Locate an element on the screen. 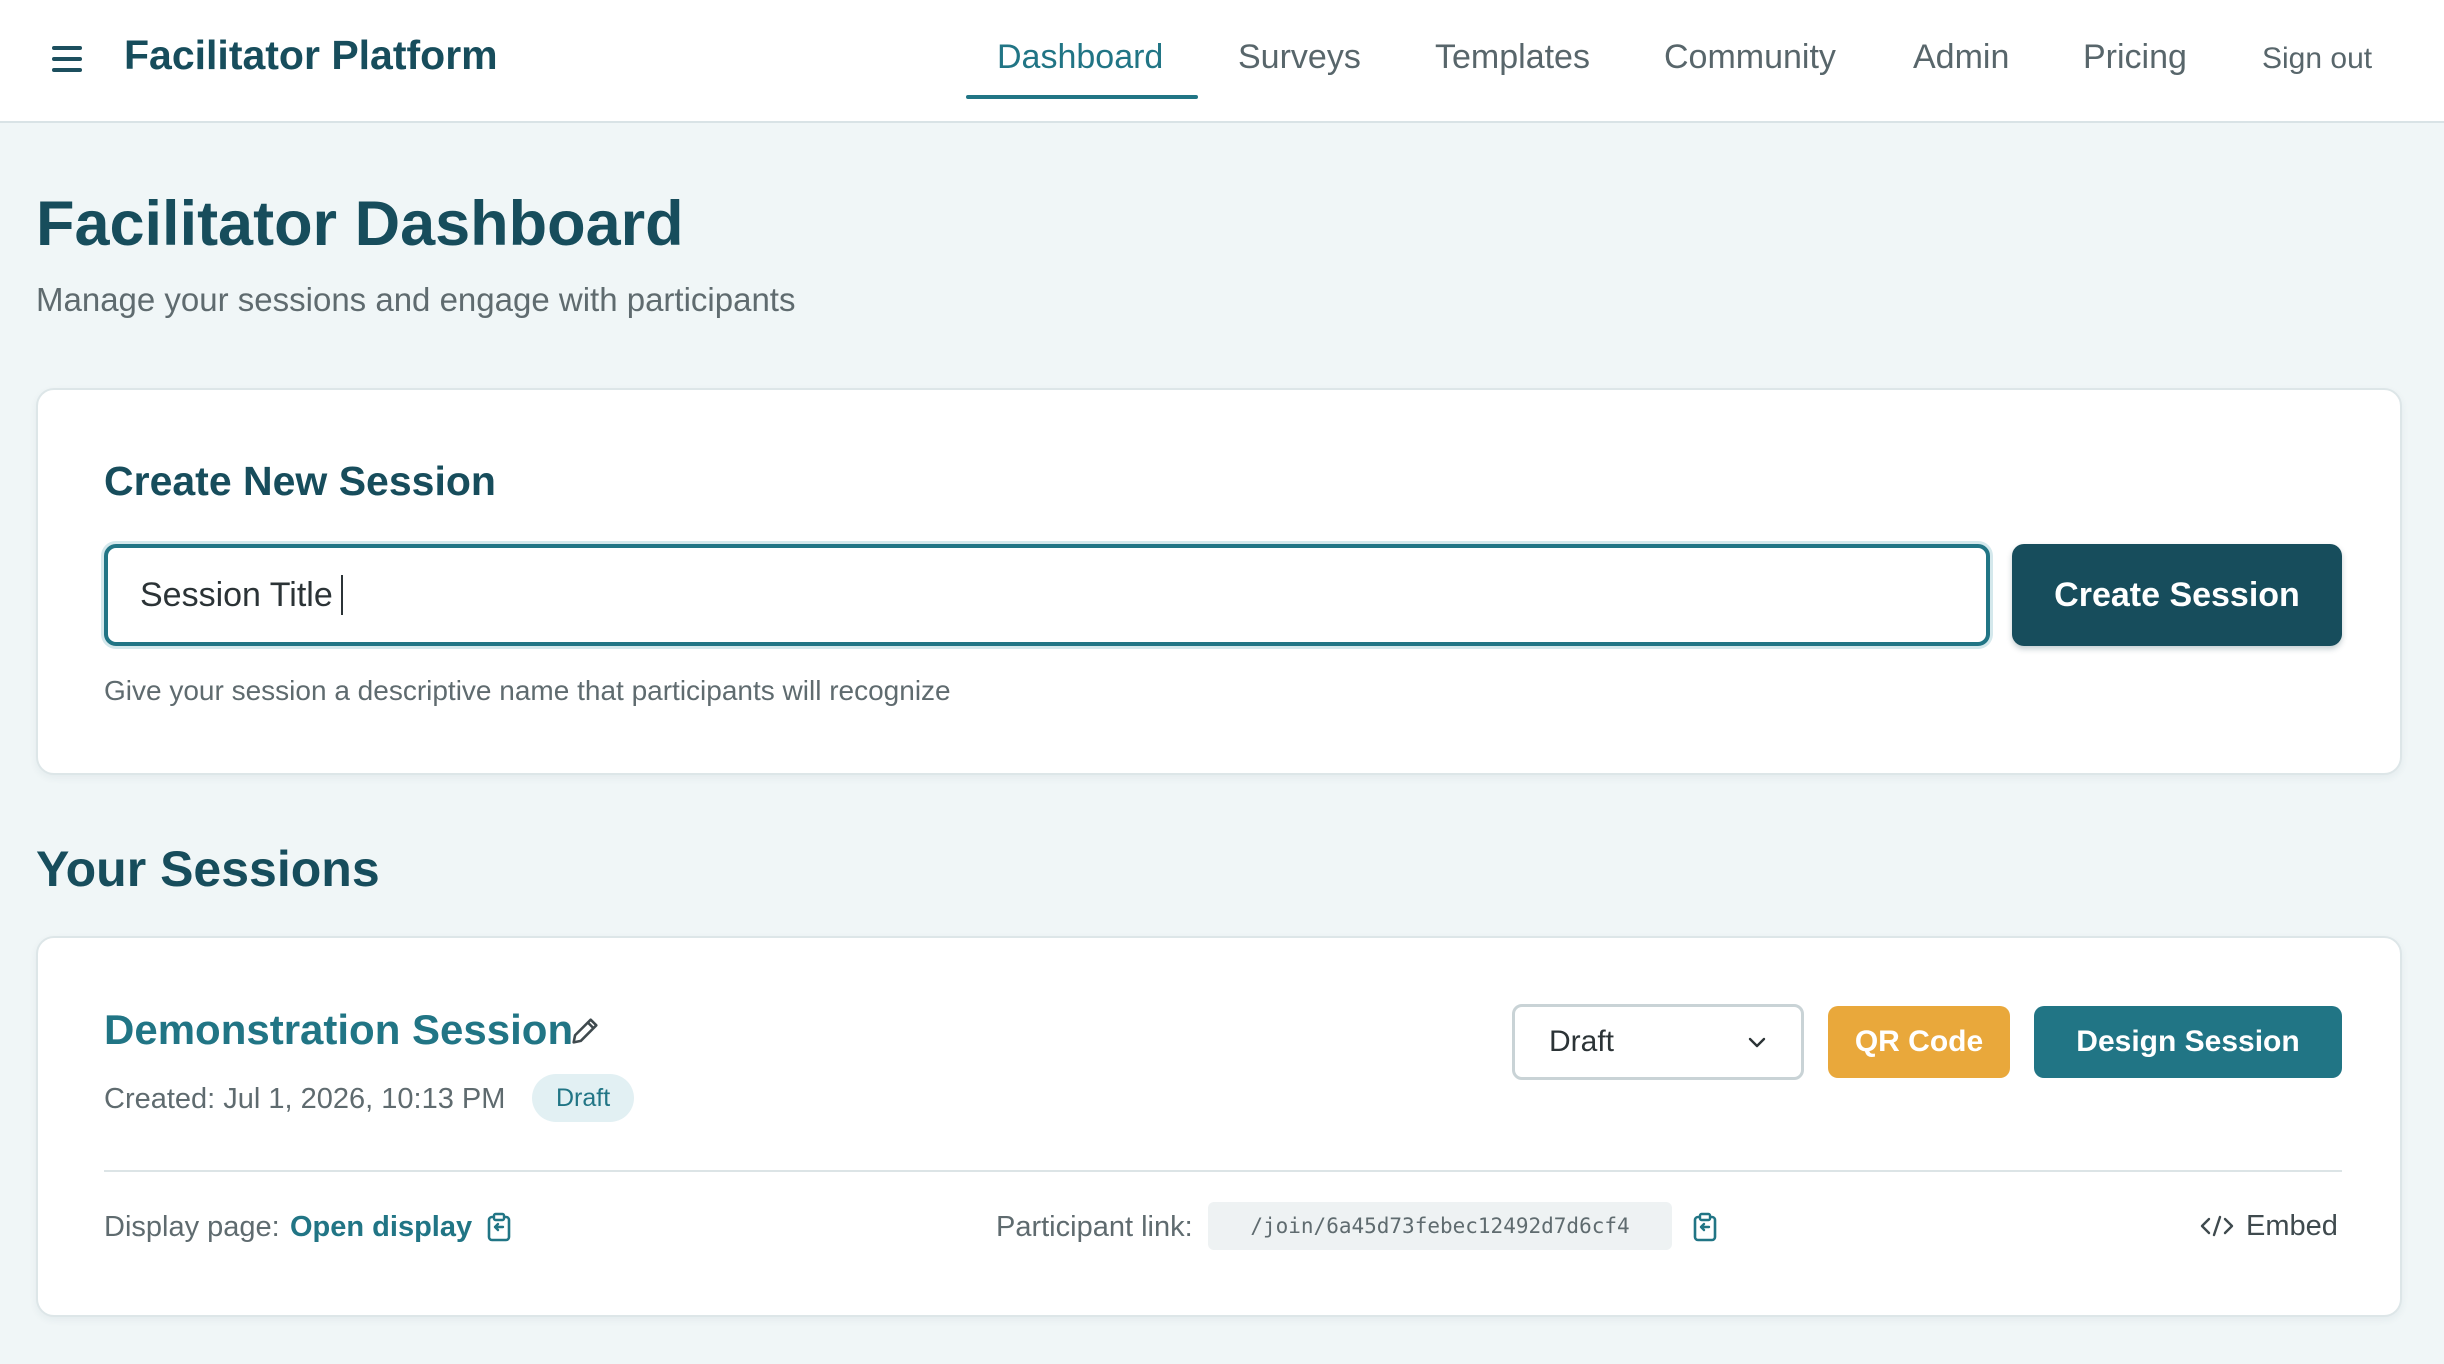  brand-title: Facilitator Platform is located at coordinates (311, 55).